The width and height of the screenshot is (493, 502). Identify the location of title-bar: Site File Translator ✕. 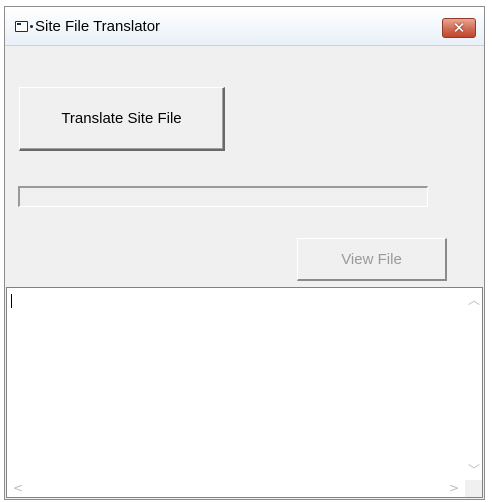
(244, 26).